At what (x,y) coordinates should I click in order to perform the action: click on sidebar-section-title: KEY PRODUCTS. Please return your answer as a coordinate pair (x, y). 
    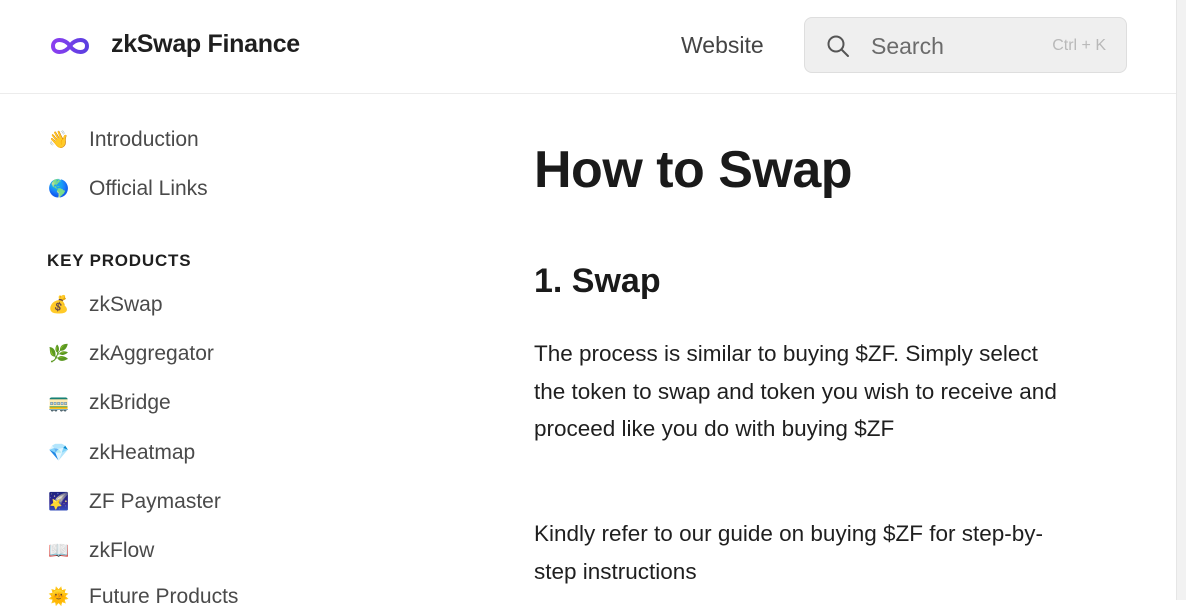
    Looking at the image, I should click on (119, 260).